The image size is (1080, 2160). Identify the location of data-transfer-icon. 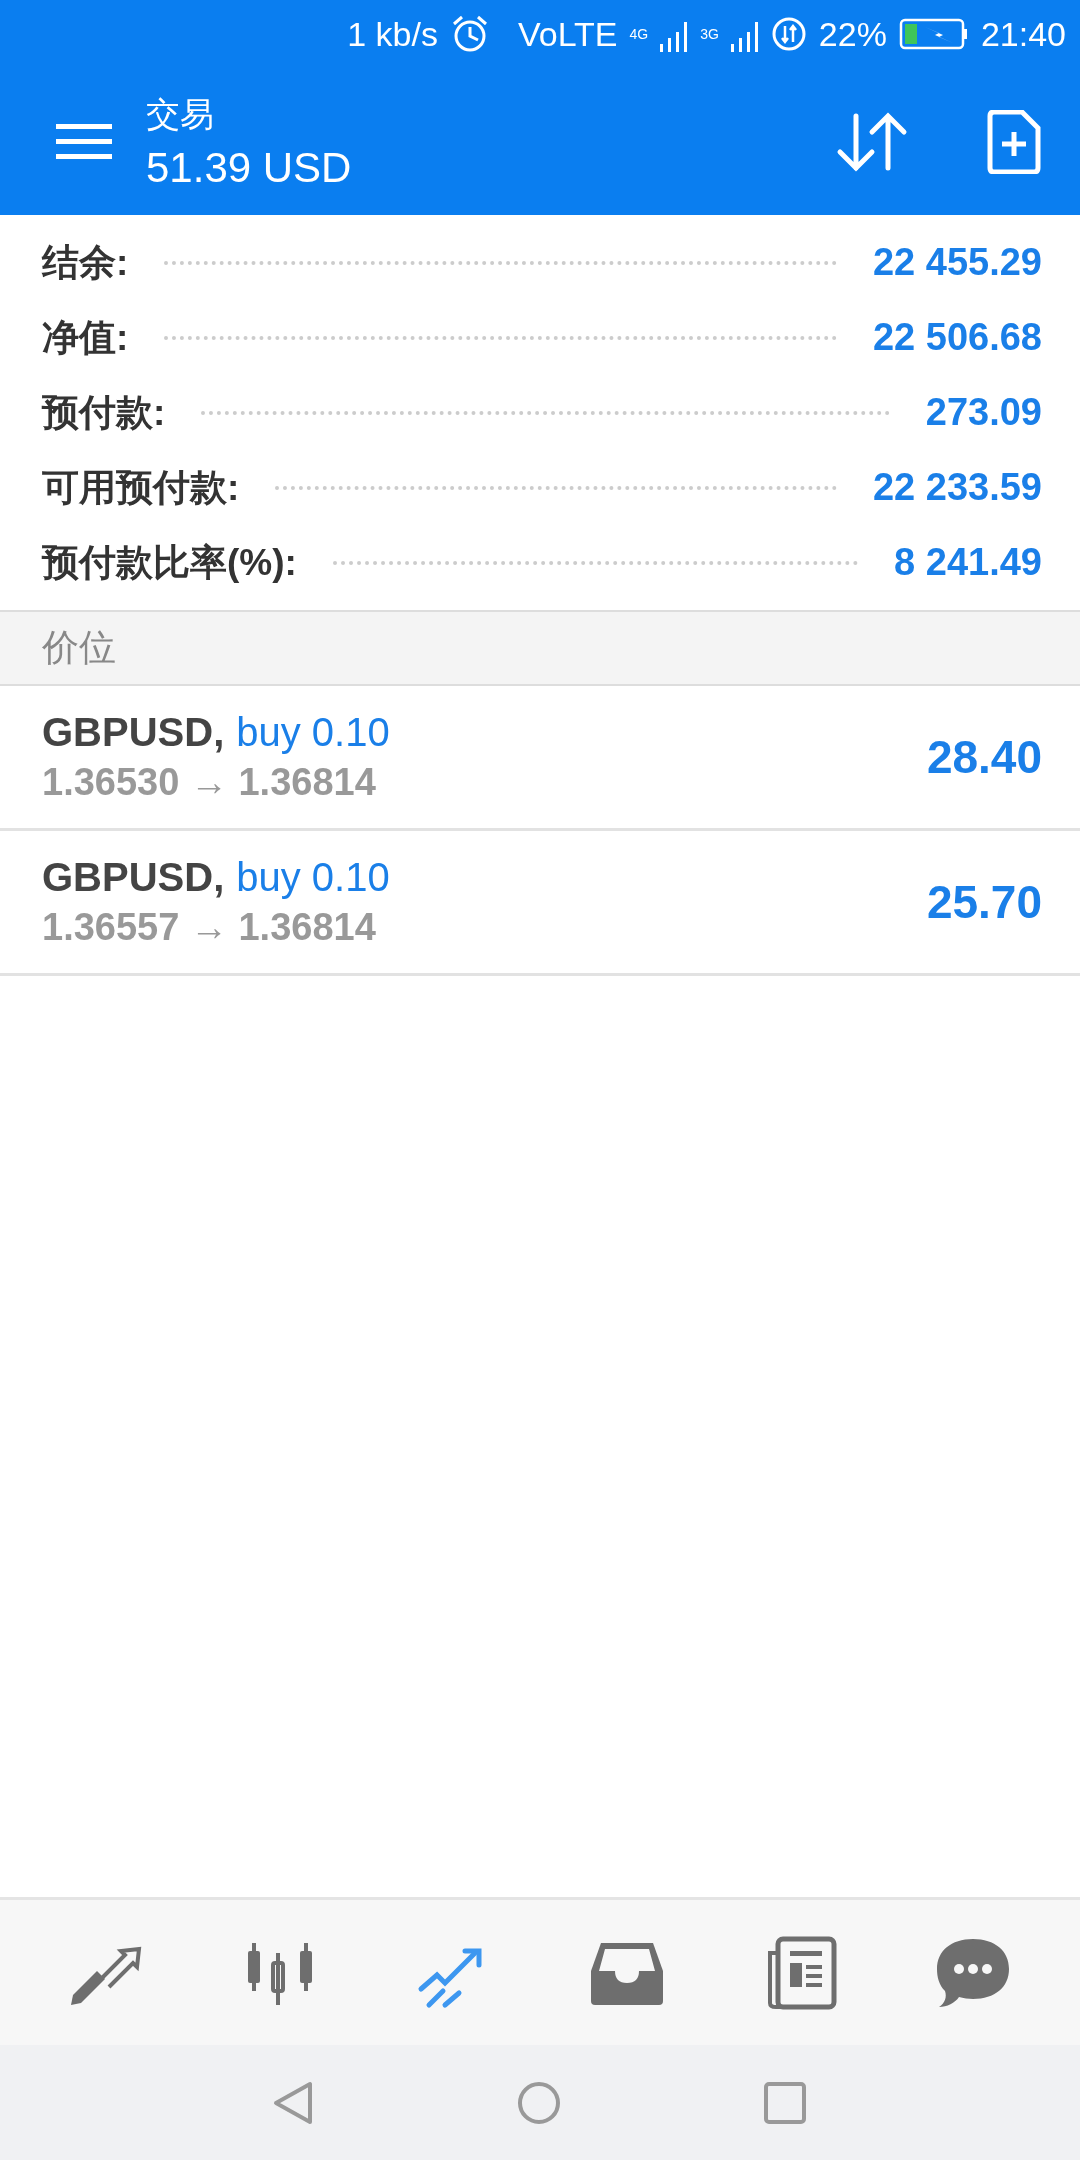
(788, 34).